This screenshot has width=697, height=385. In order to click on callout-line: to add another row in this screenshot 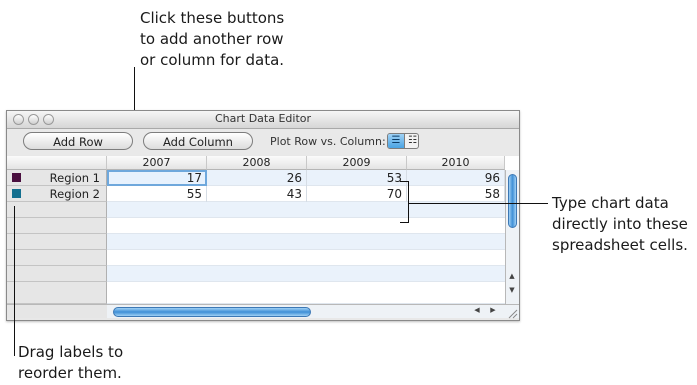, I will do `click(212, 39)`.